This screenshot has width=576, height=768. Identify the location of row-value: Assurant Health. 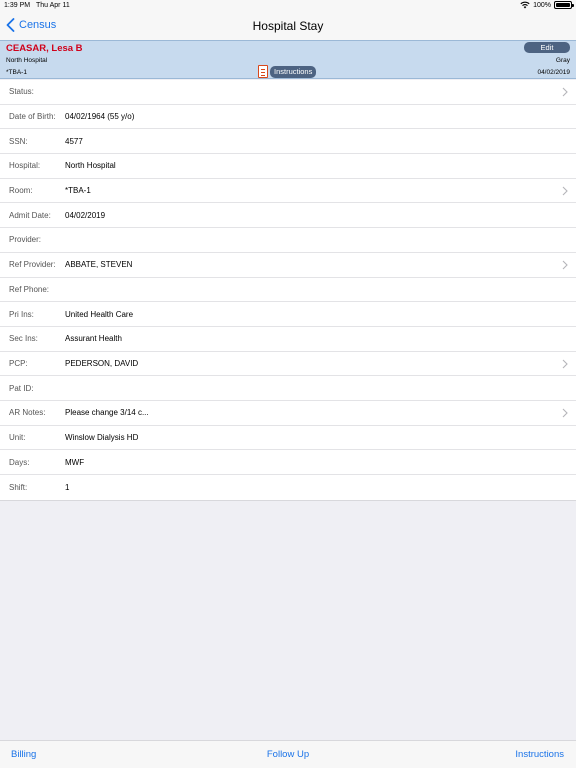
(93, 339).